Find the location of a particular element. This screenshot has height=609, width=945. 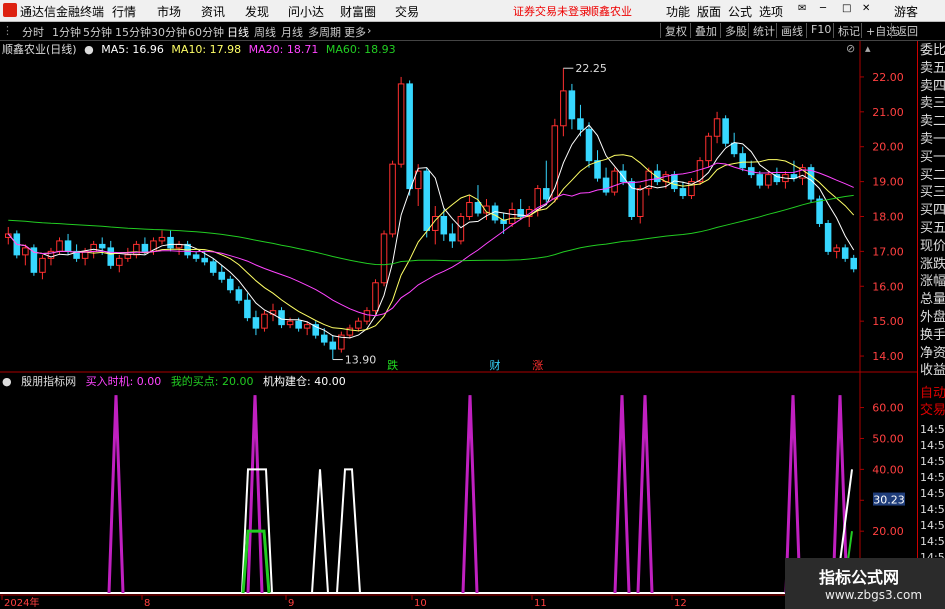

indicator-toggle-icon: ● is located at coordinates (7, 381).